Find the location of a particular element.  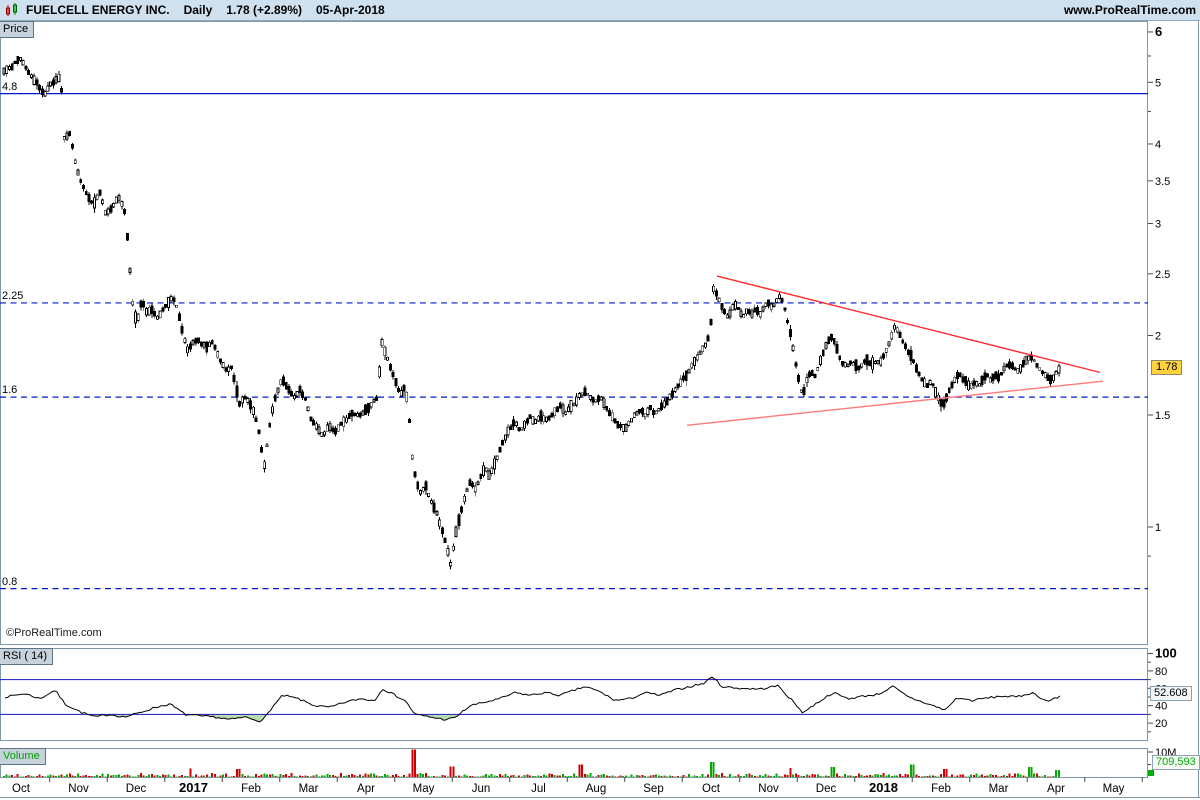

instrument-name: FUELCELL ENERGY INC. is located at coordinates (98, 10).